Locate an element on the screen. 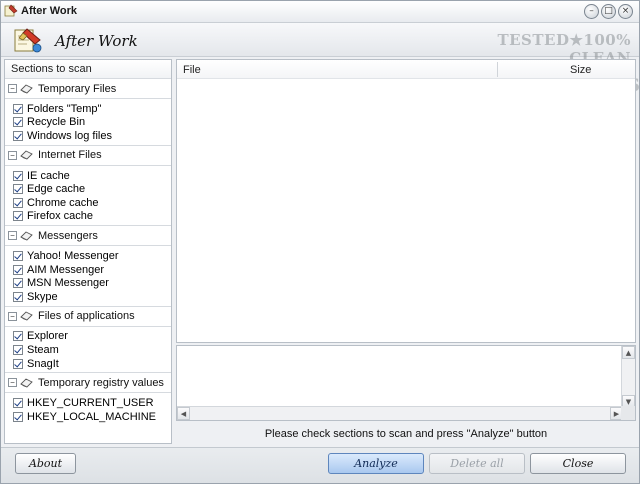 Image resolution: width=640 pixels, height=484 pixels. group-items: HKEY_CURRENT_USER HKEY_LOCAL_MACHINE is located at coordinates (88, 409).